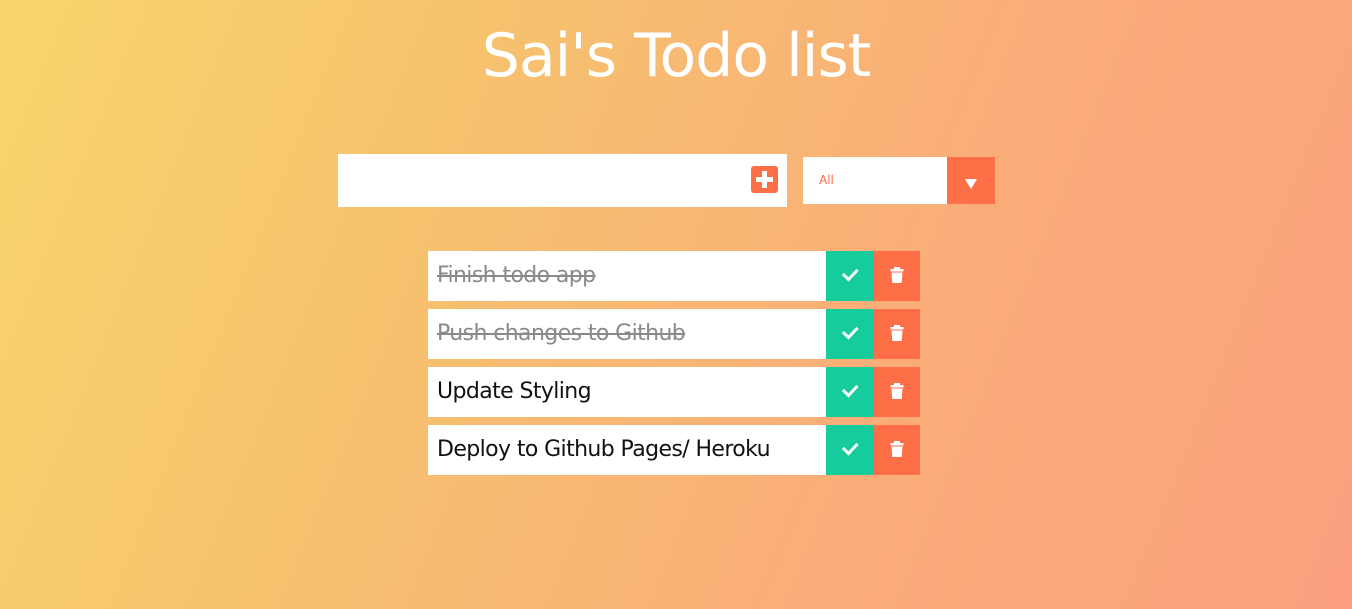  What do you see at coordinates (674, 392) in the screenshot?
I see `todo-item: Update Styling` at bounding box center [674, 392].